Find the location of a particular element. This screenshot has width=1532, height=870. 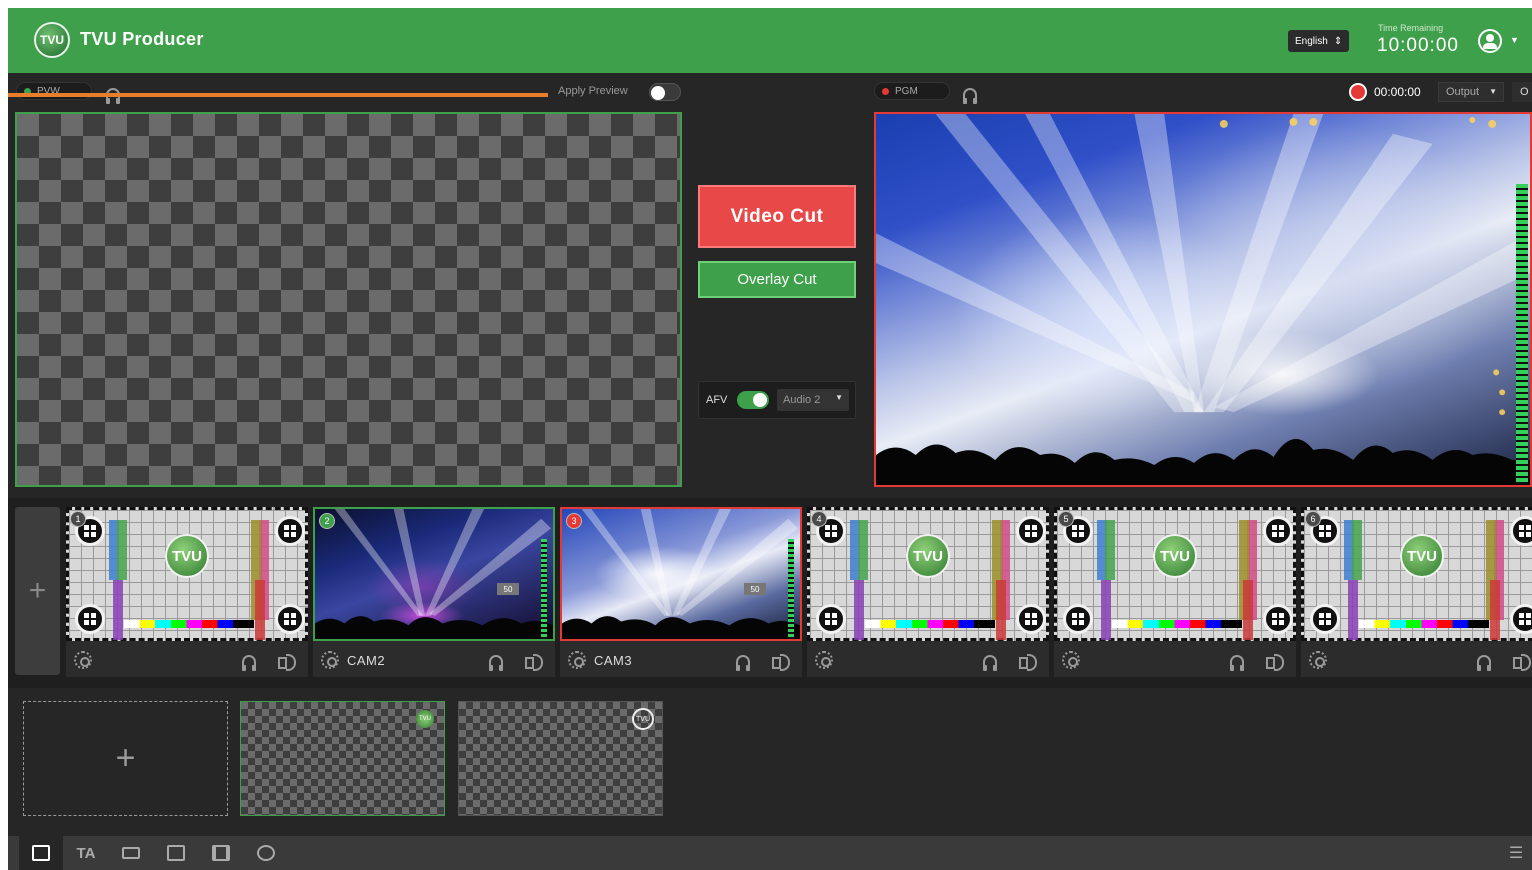

afv-label: AFV is located at coordinates (717, 400).